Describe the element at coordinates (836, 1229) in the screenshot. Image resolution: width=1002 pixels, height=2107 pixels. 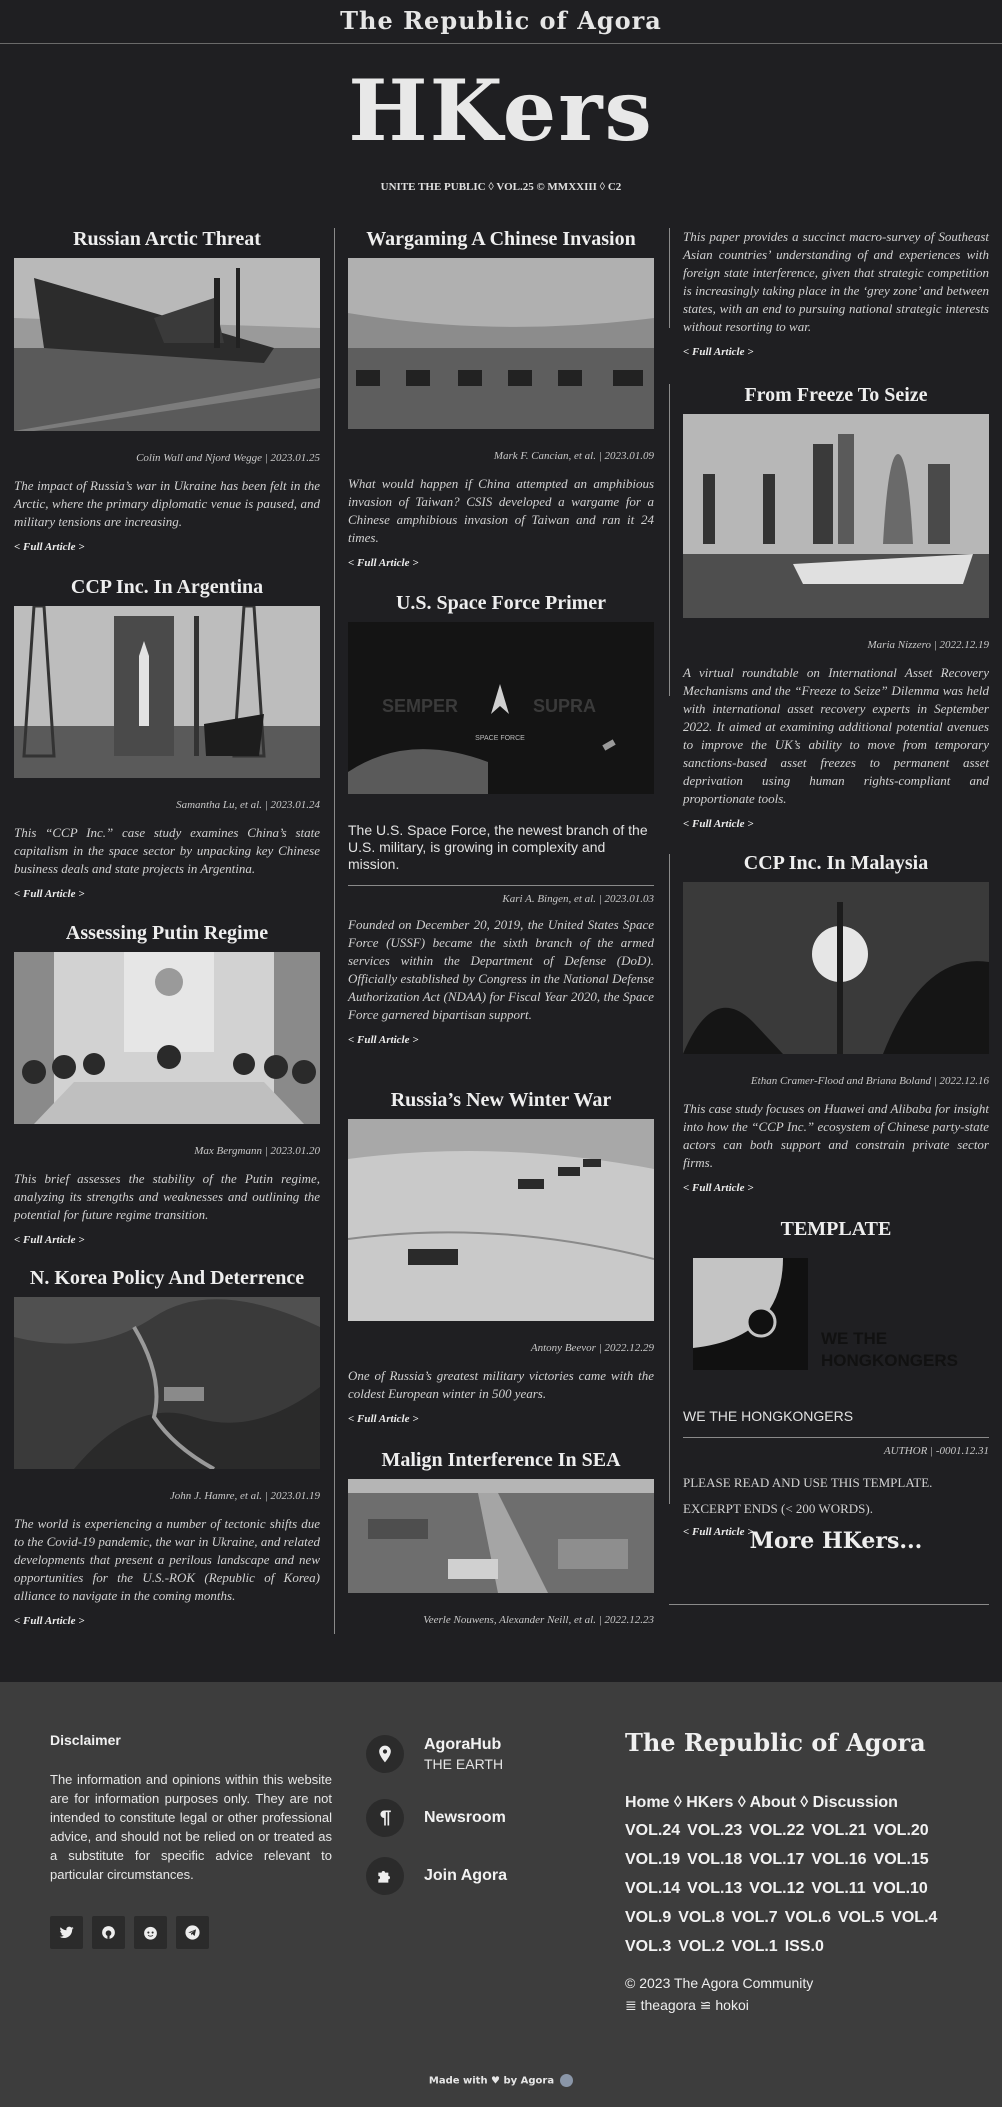
I see `article-title: TEMPLATE` at that location.